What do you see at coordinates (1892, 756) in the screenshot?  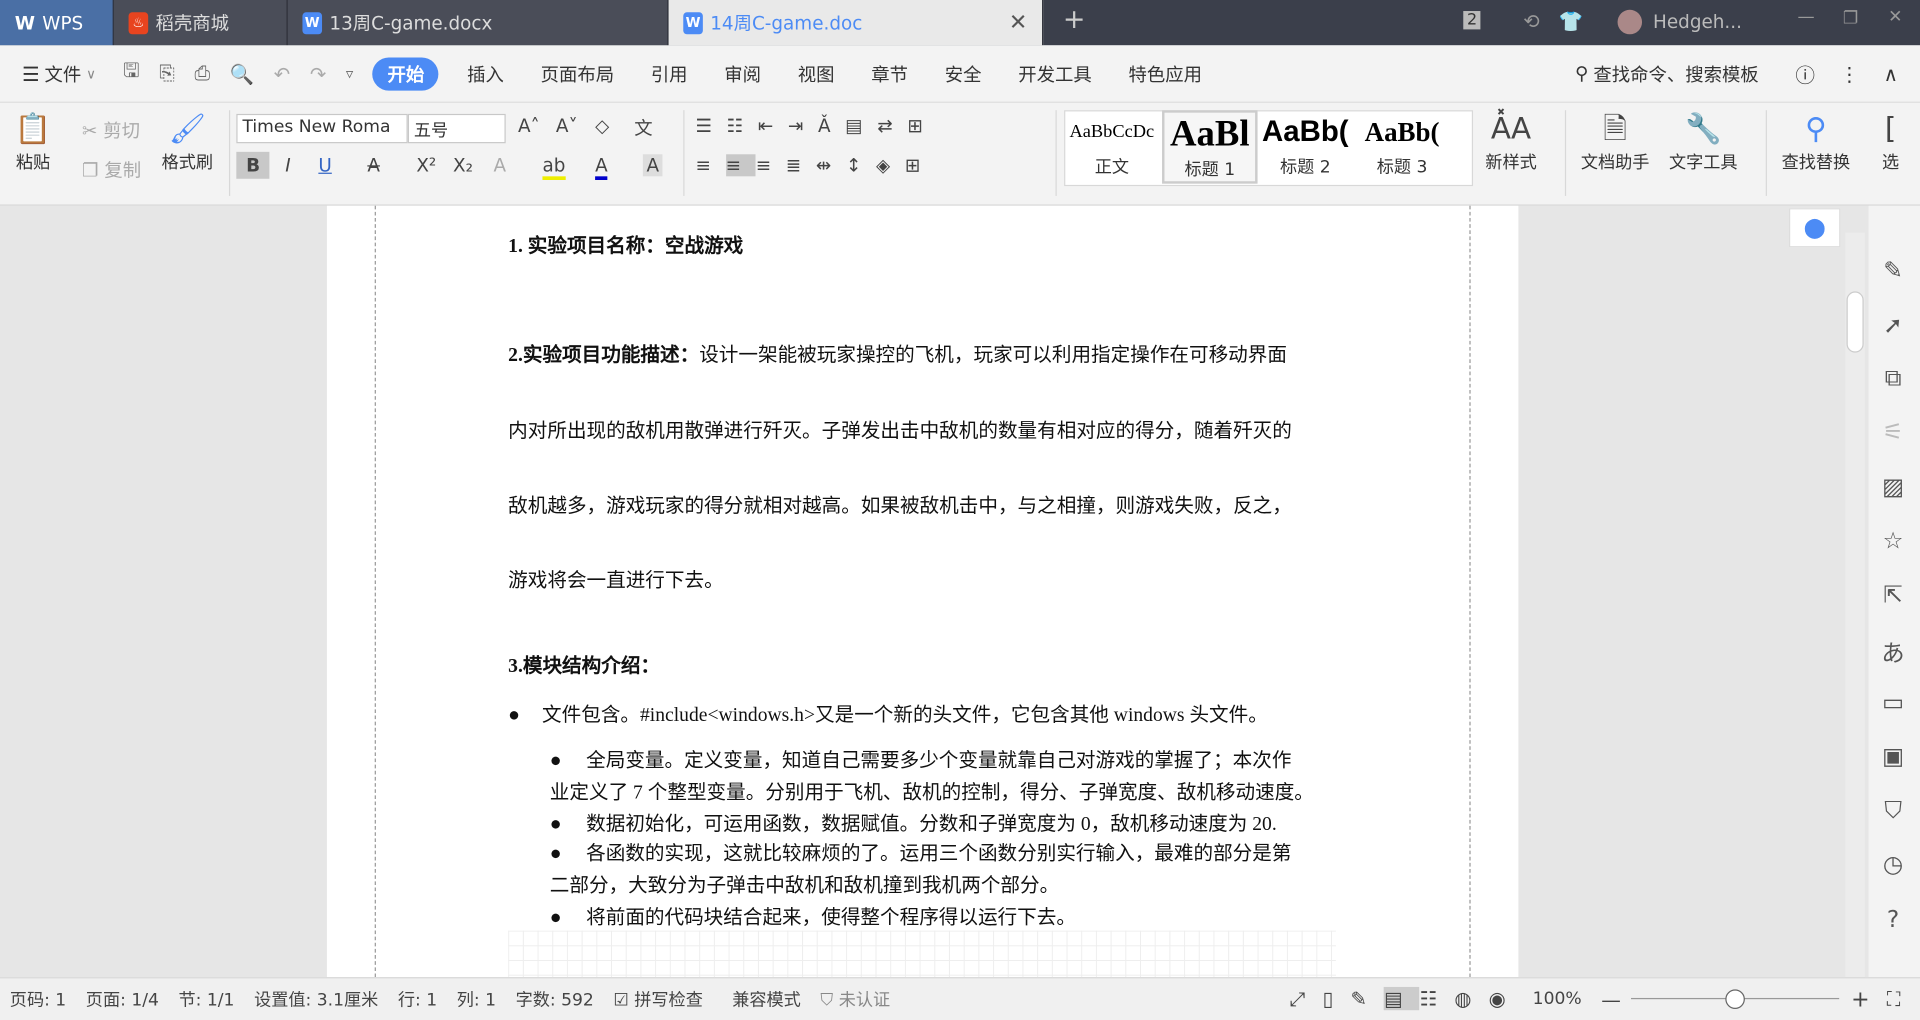 I see `image-icon: ▣` at bounding box center [1892, 756].